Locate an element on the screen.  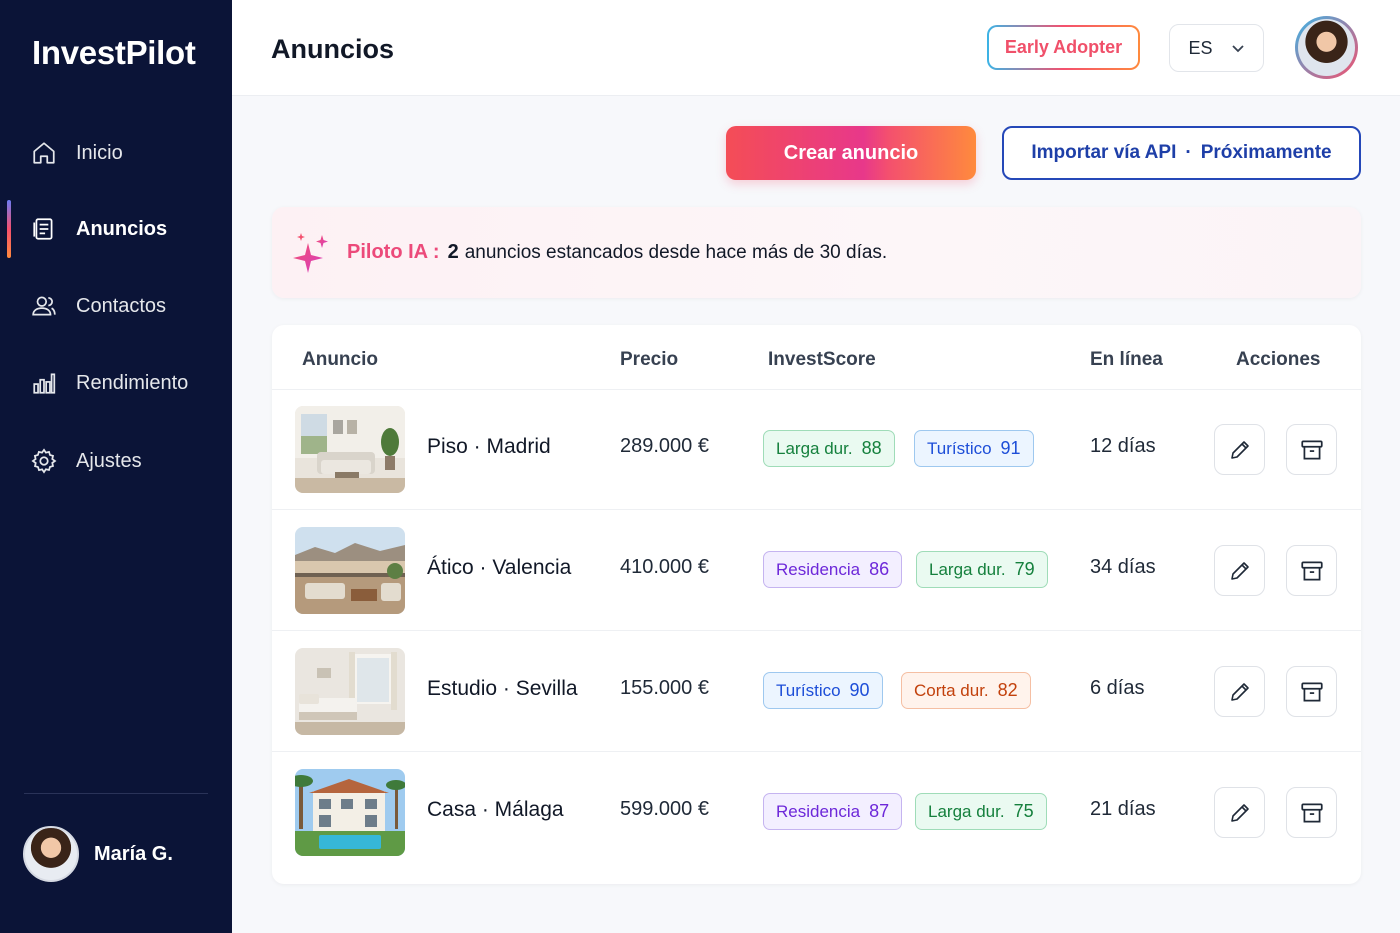
score-tag: Residencia 87 is located at coordinates (833, 811).